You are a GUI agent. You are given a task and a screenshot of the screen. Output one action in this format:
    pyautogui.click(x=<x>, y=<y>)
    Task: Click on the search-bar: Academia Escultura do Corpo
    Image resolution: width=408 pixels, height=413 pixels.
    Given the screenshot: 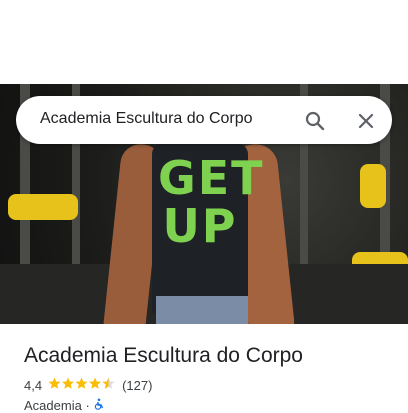 What is the action you would take?
    pyautogui.click(x=204, y=120)
    